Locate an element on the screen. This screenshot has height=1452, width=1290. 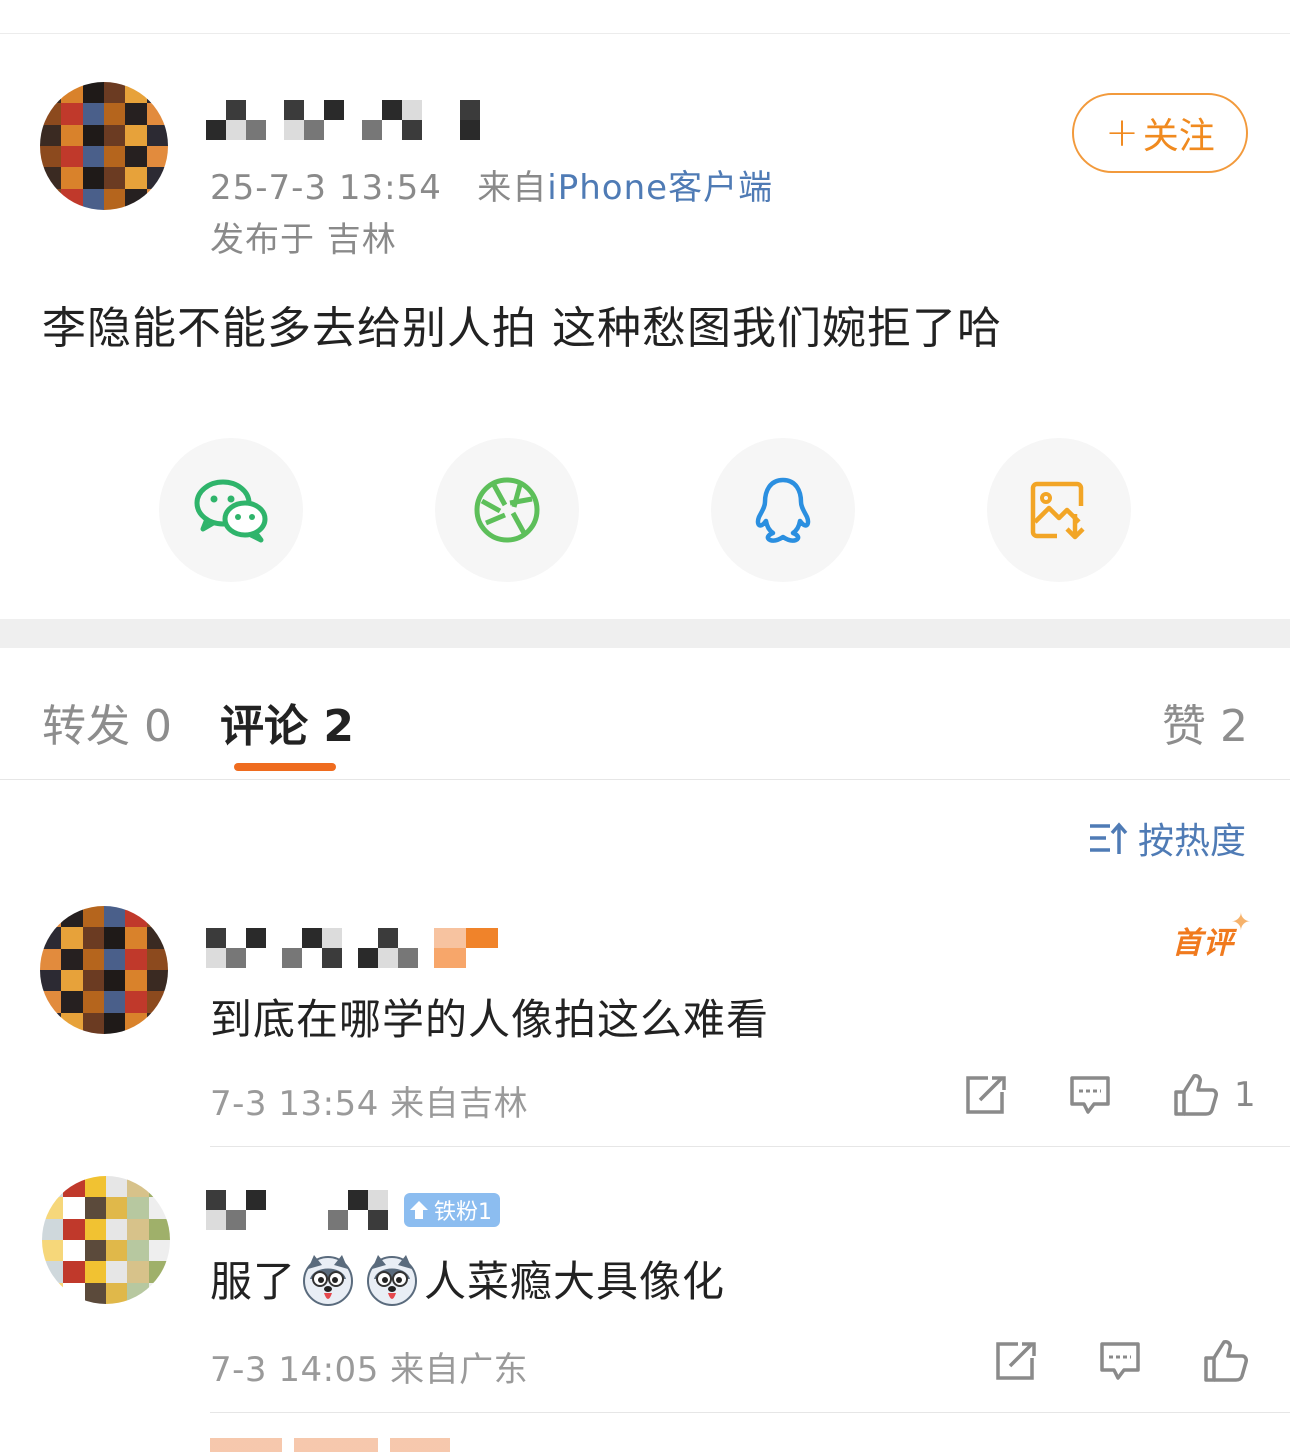
share-moments-button is located at coordinates (507, 510).